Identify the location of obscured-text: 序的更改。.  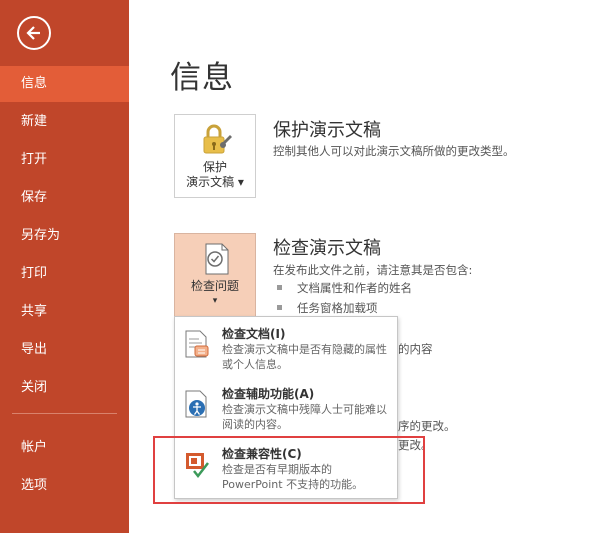
(427, 426).